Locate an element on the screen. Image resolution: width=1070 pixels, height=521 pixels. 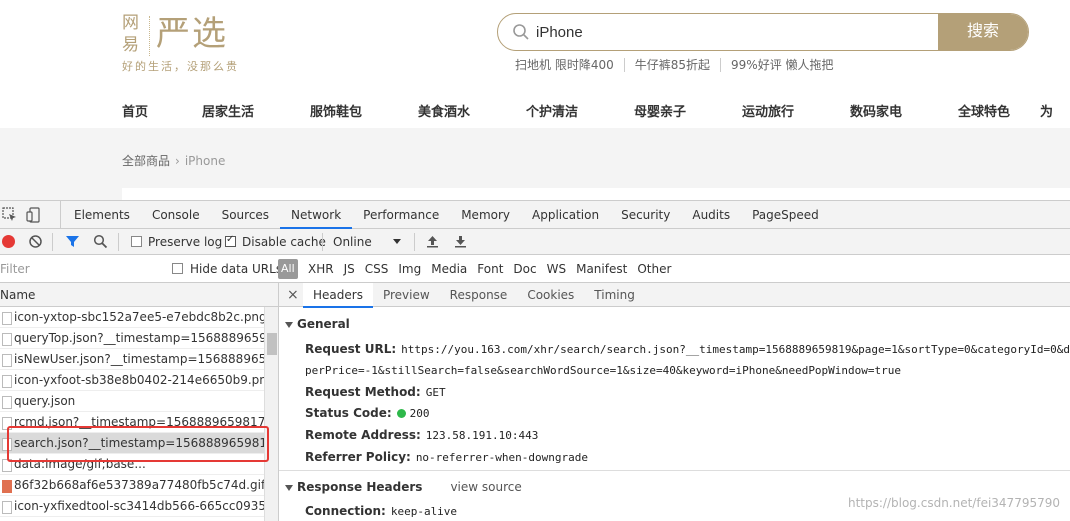
nav-item: 全球特色 is located at coordinates (999, 110).